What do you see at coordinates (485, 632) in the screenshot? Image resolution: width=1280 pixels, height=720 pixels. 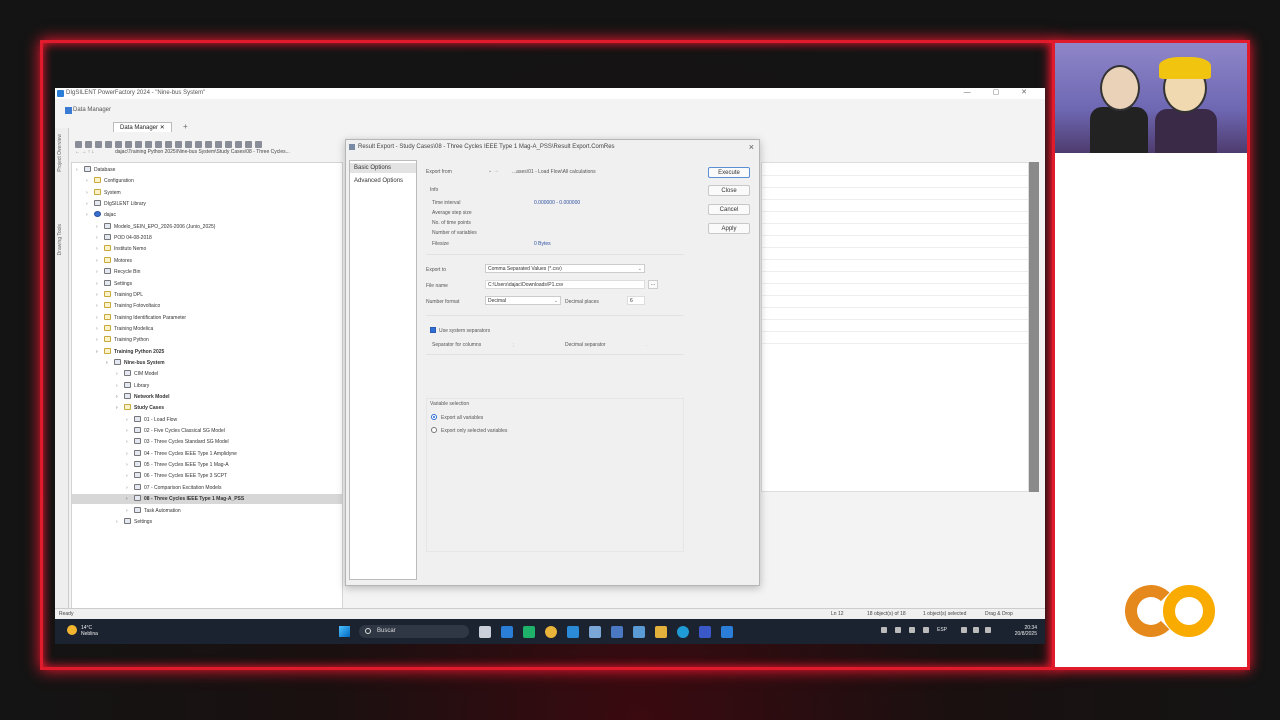 I see `task-view-icon` at bounding box center [485, 632].